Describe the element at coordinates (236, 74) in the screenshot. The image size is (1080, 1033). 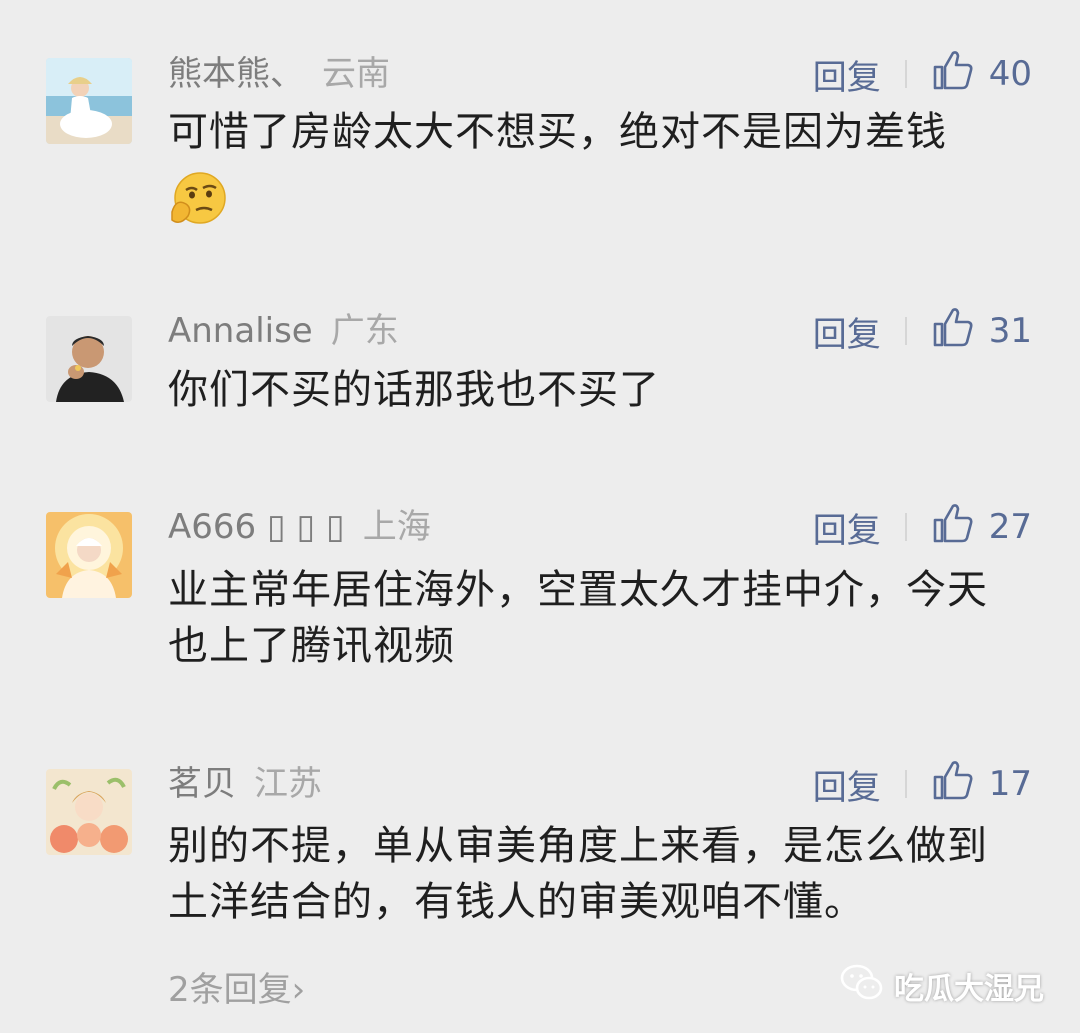
I see `nickname: 熊本熊、` at that location.